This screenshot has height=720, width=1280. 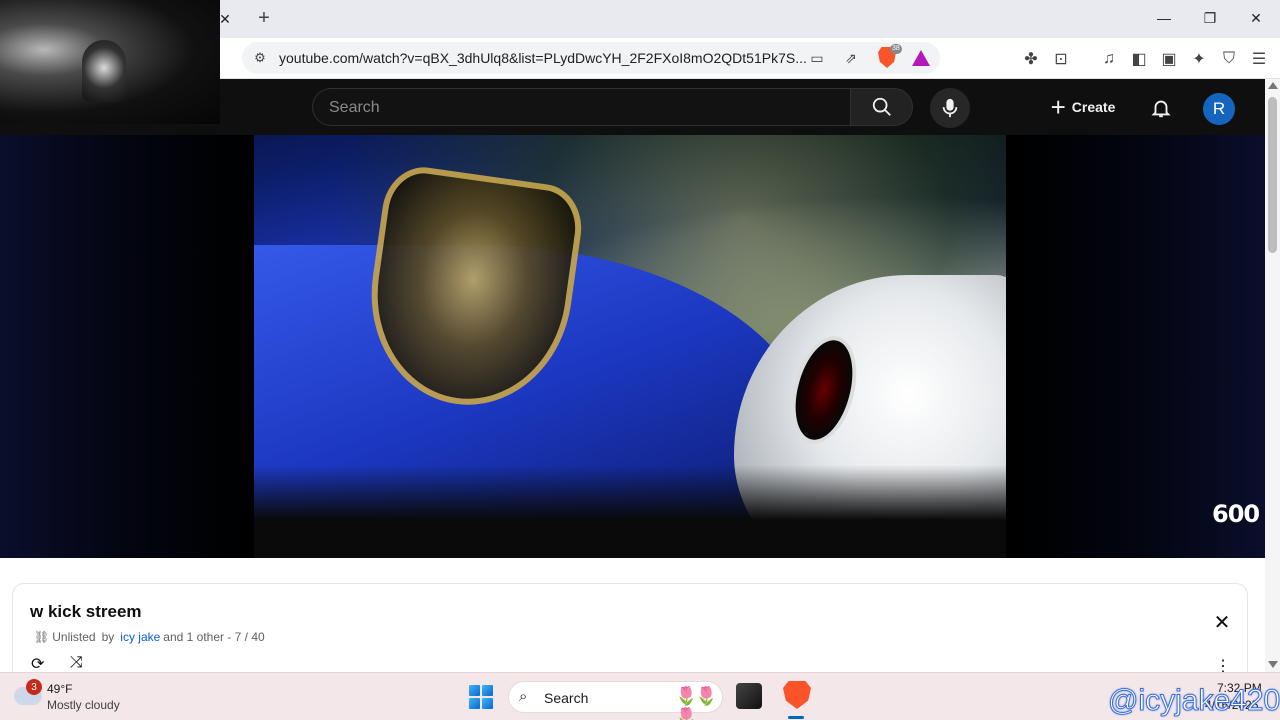 What do you see at coordinates (523, 696) in the screenshot?
I see `search-icon: ⌕` at bounding box center [523, 696].